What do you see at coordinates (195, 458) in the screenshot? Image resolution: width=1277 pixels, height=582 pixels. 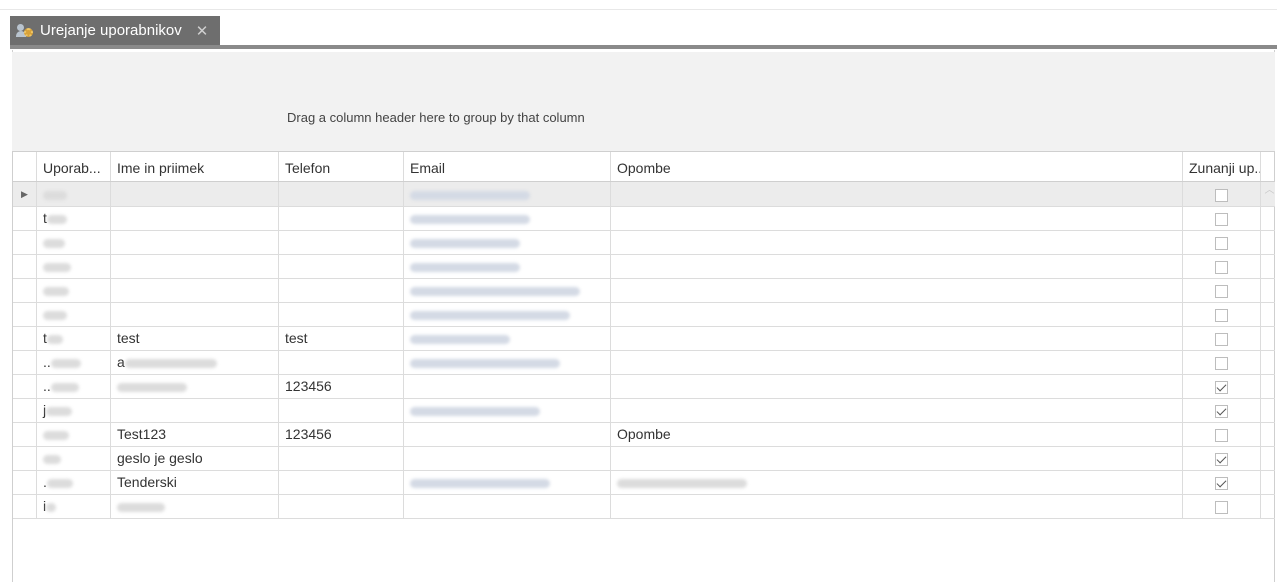 I see `cell-name: geslo je geslo` at bounding box center [195, 458].